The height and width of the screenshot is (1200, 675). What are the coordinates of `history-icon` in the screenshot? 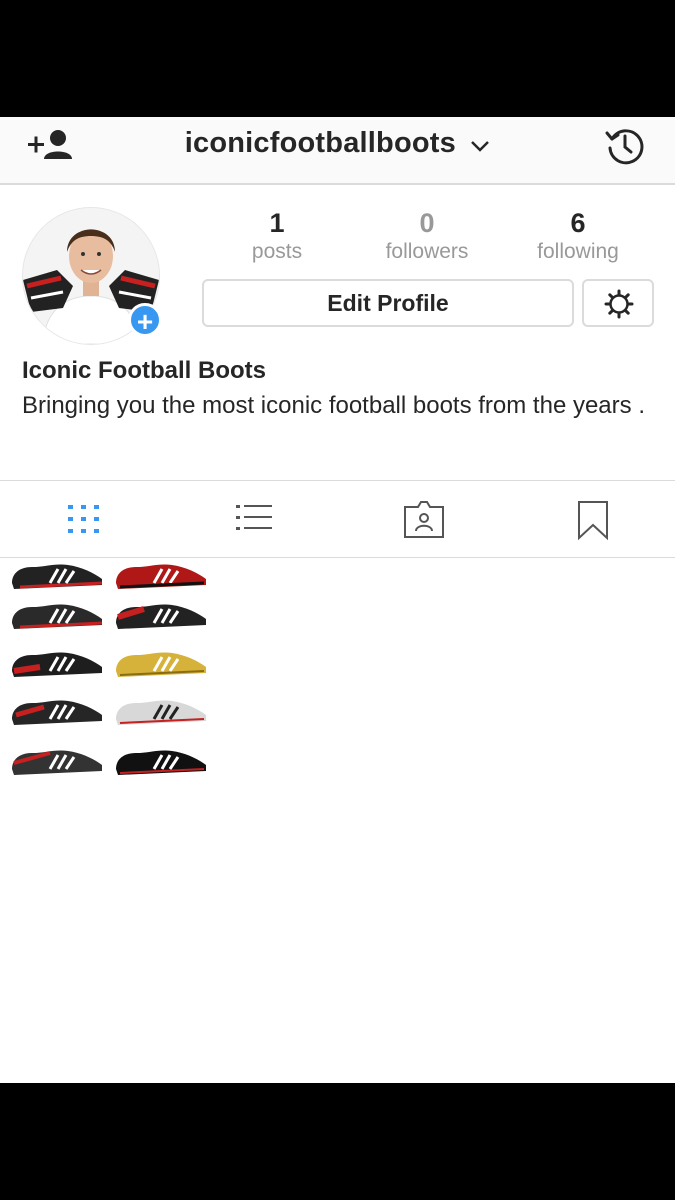 It's located at (625, 146).